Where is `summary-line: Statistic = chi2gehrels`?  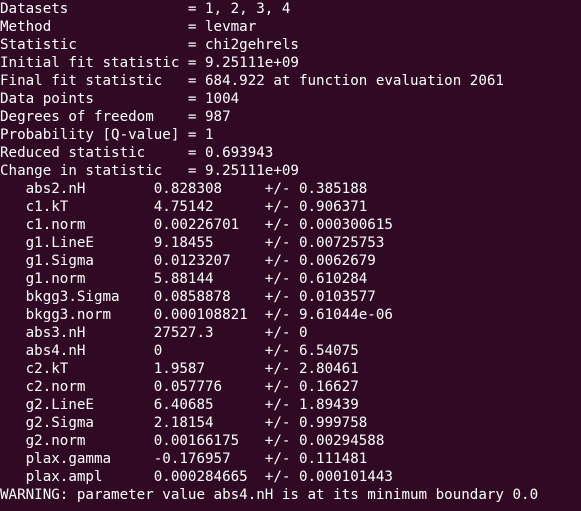
summary-line: Statistic = chi2gehrels is located at coordinates (290, 45).